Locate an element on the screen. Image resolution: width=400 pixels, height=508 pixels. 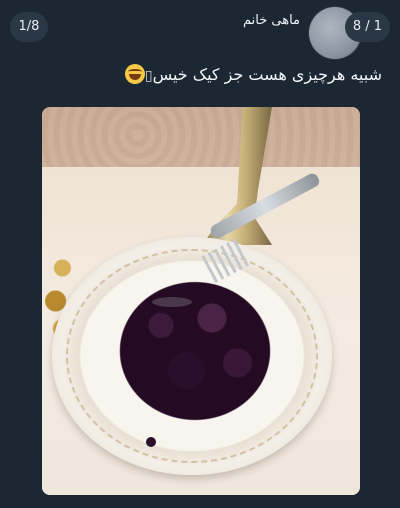
sauce-drop is located at coordinates (151, 442).